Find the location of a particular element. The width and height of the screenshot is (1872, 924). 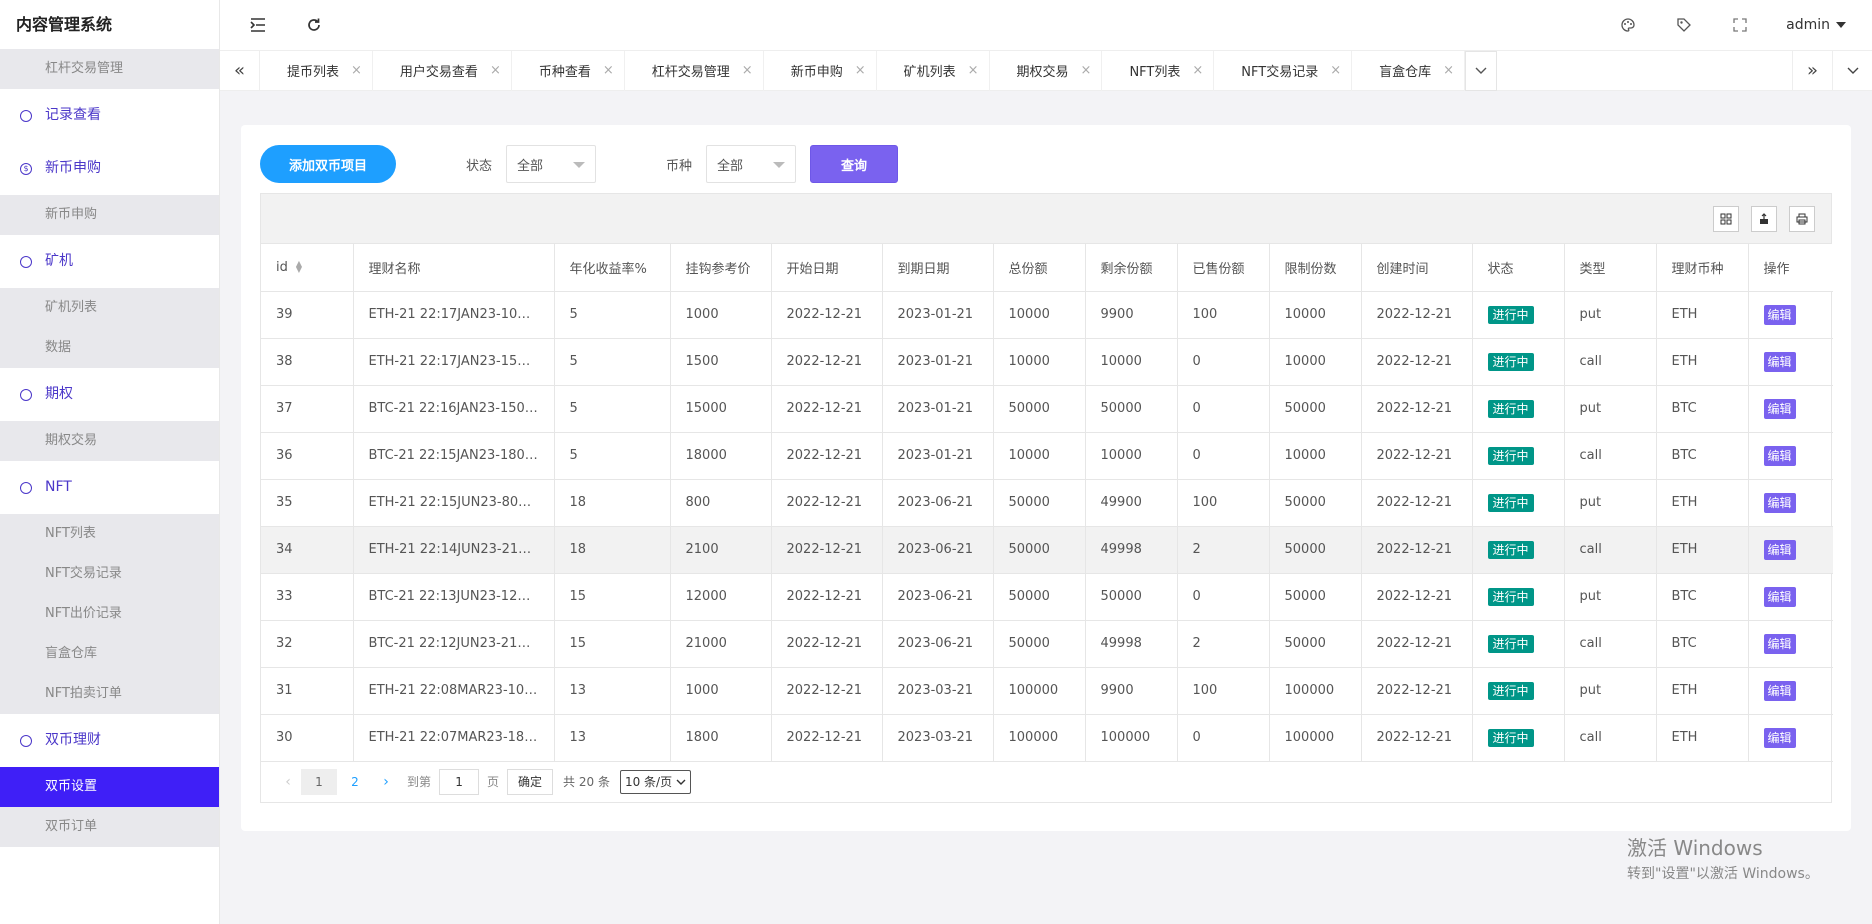

tab-item: 币种查看 × is located at coordinates (568, 70).